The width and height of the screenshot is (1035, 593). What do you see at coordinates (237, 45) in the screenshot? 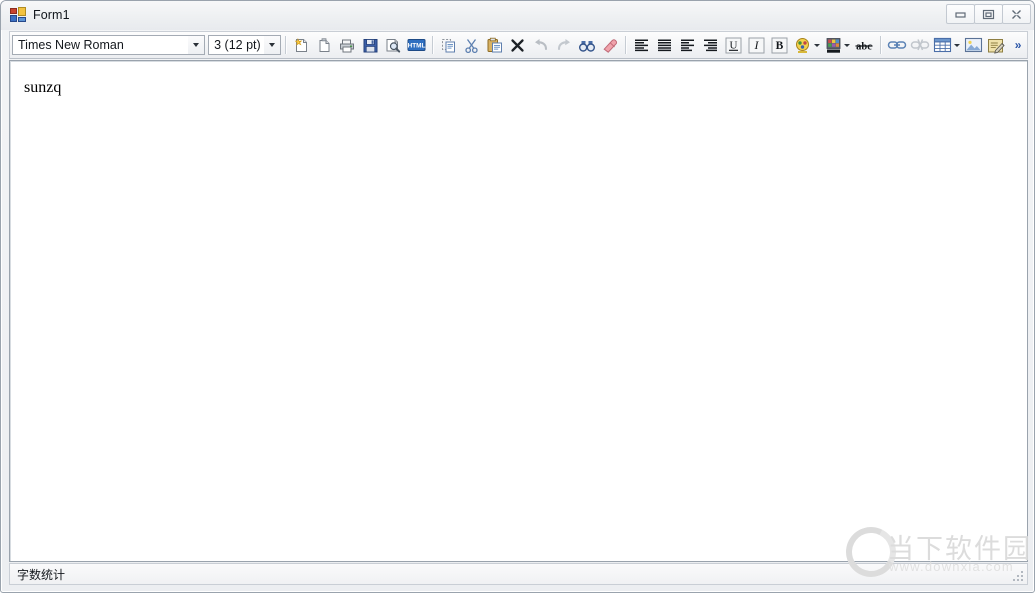
I see `font-size-value: 3 (12 pt)` at bounding box center [237, 45].